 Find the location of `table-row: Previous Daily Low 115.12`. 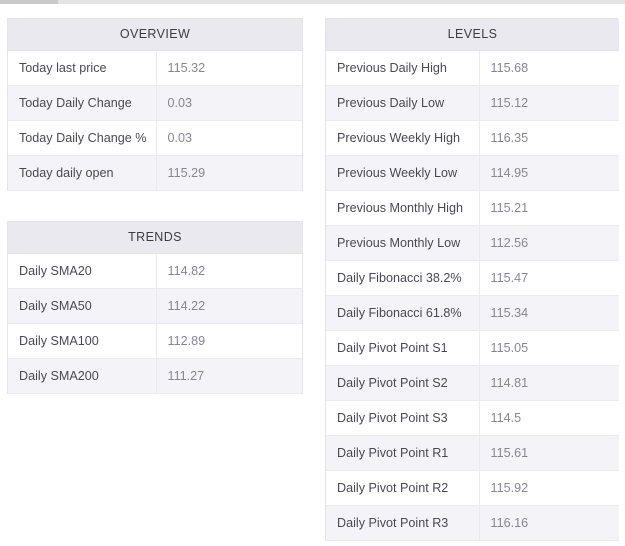

table-row: Previous Daily Low 115.12 is located at coordinates (472, 103).